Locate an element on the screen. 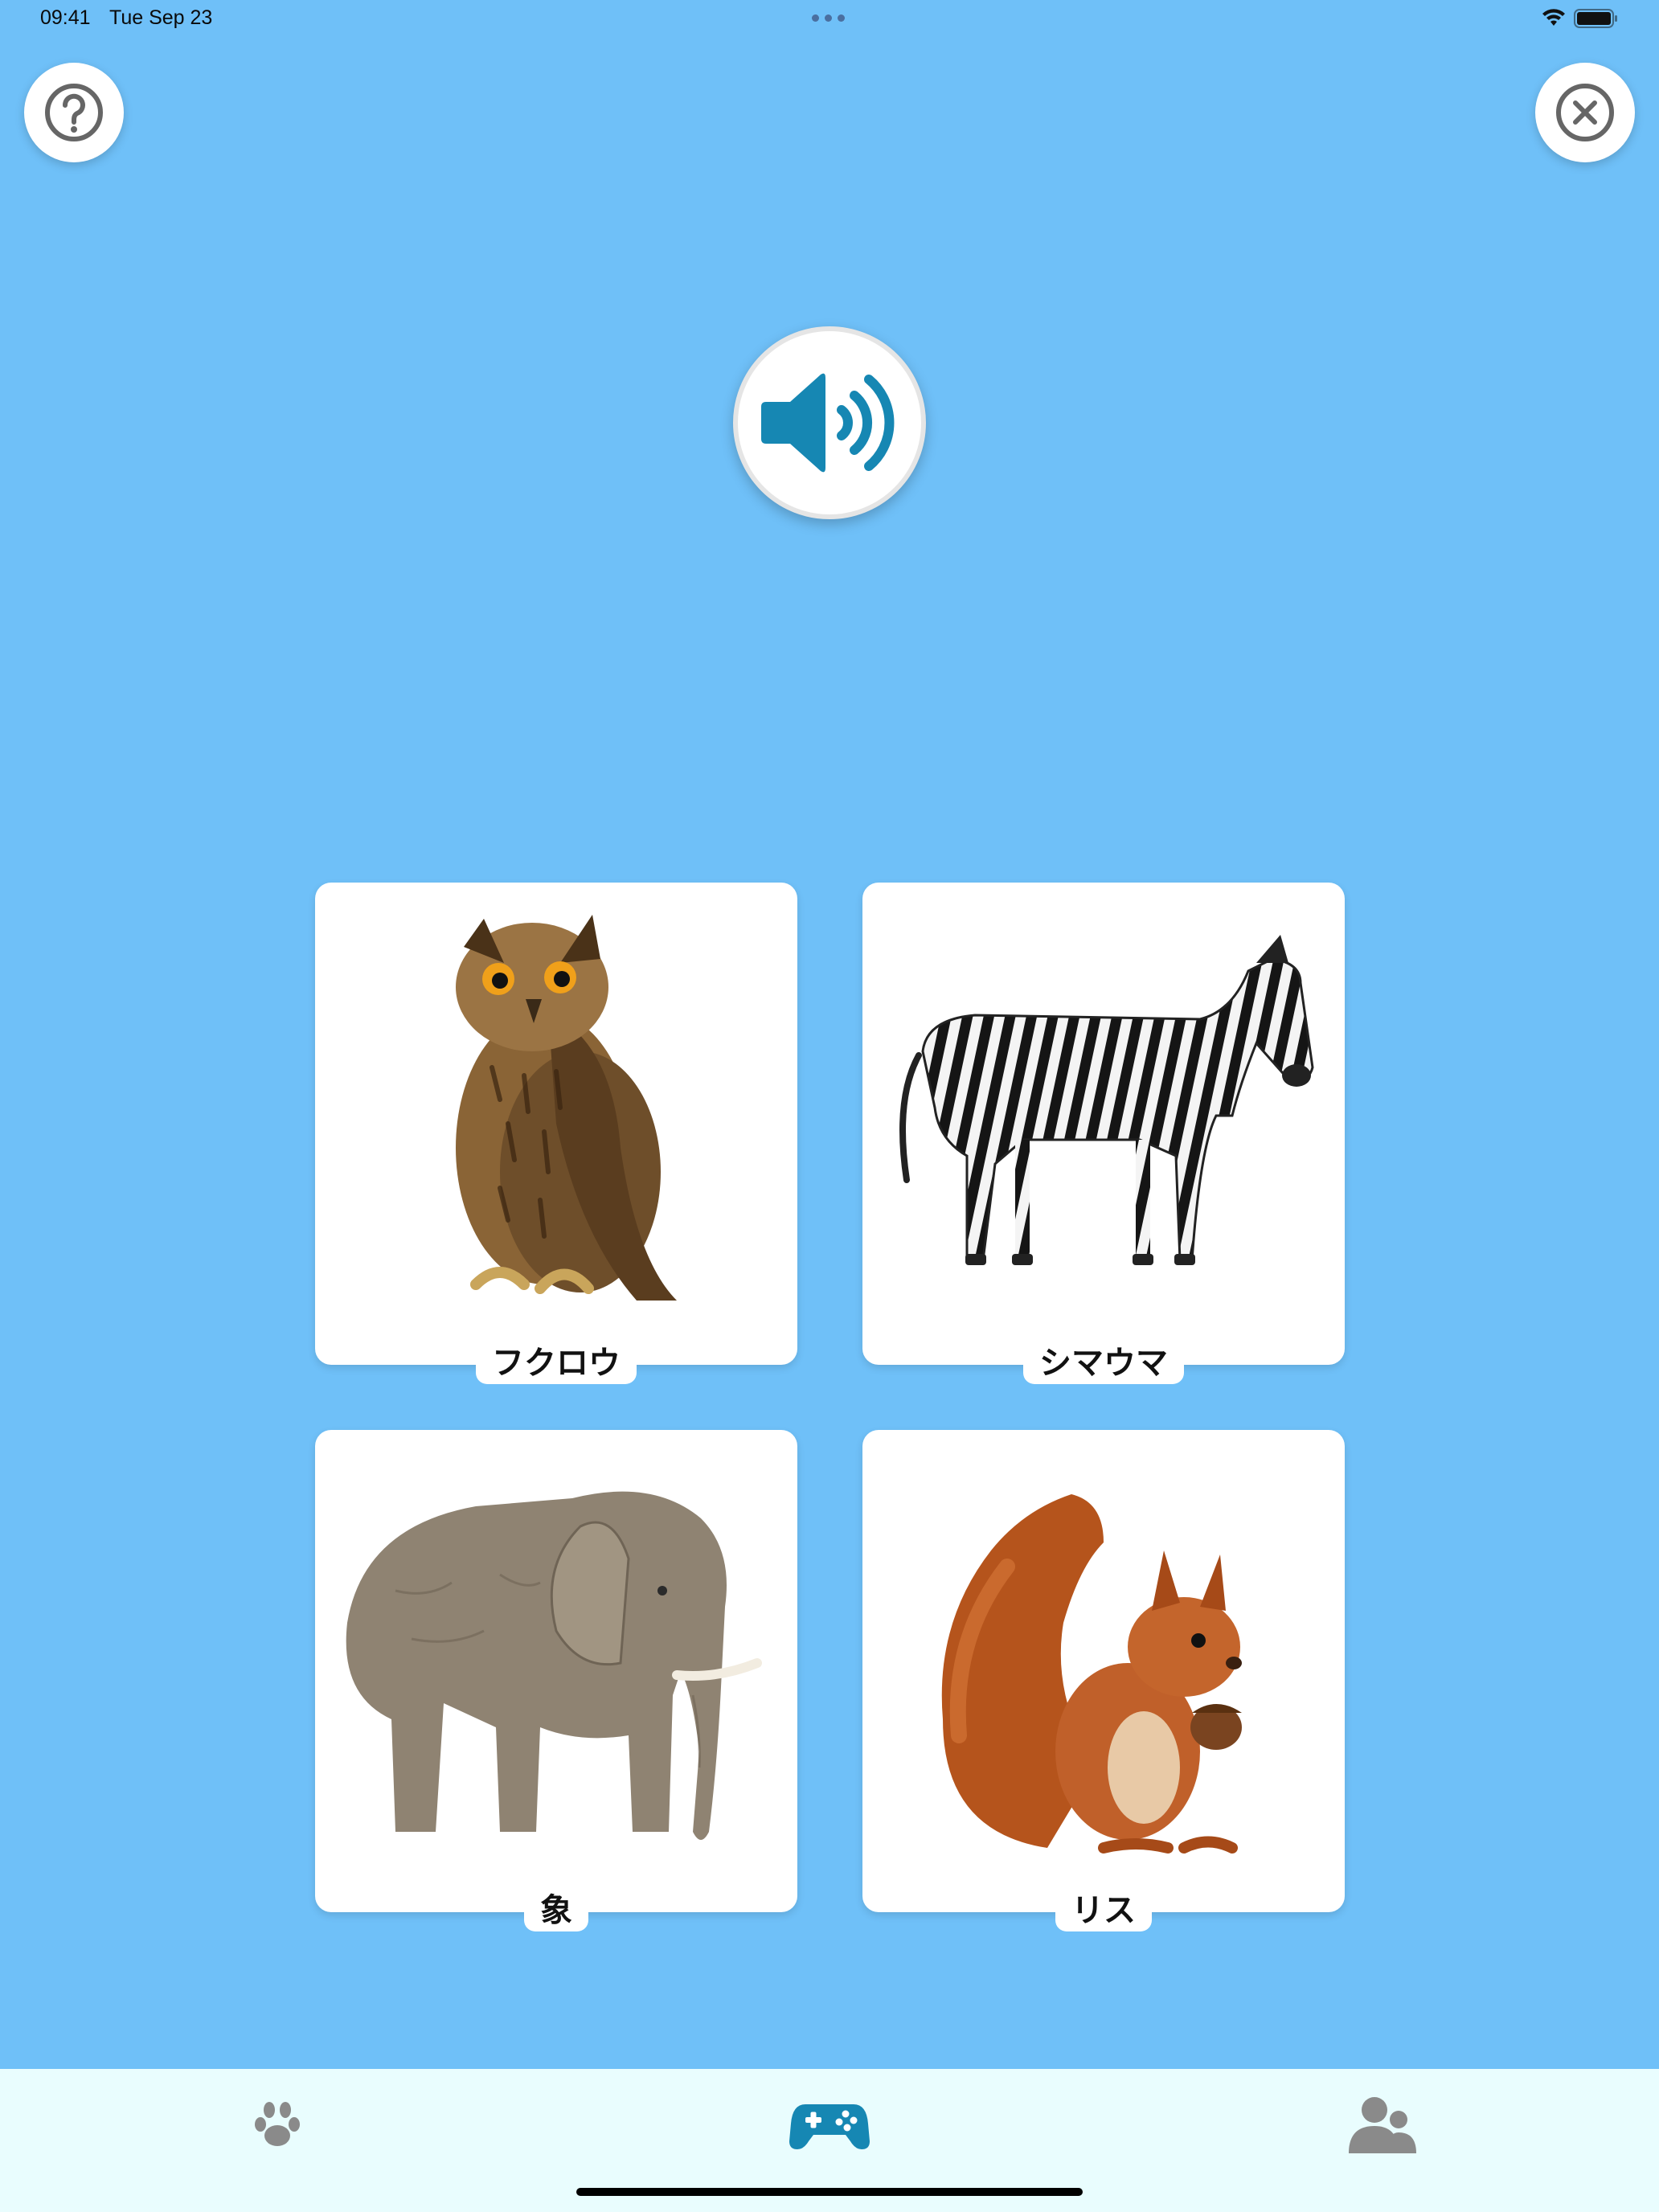  speaker-volume-icon is located at coordinates (828, 423).